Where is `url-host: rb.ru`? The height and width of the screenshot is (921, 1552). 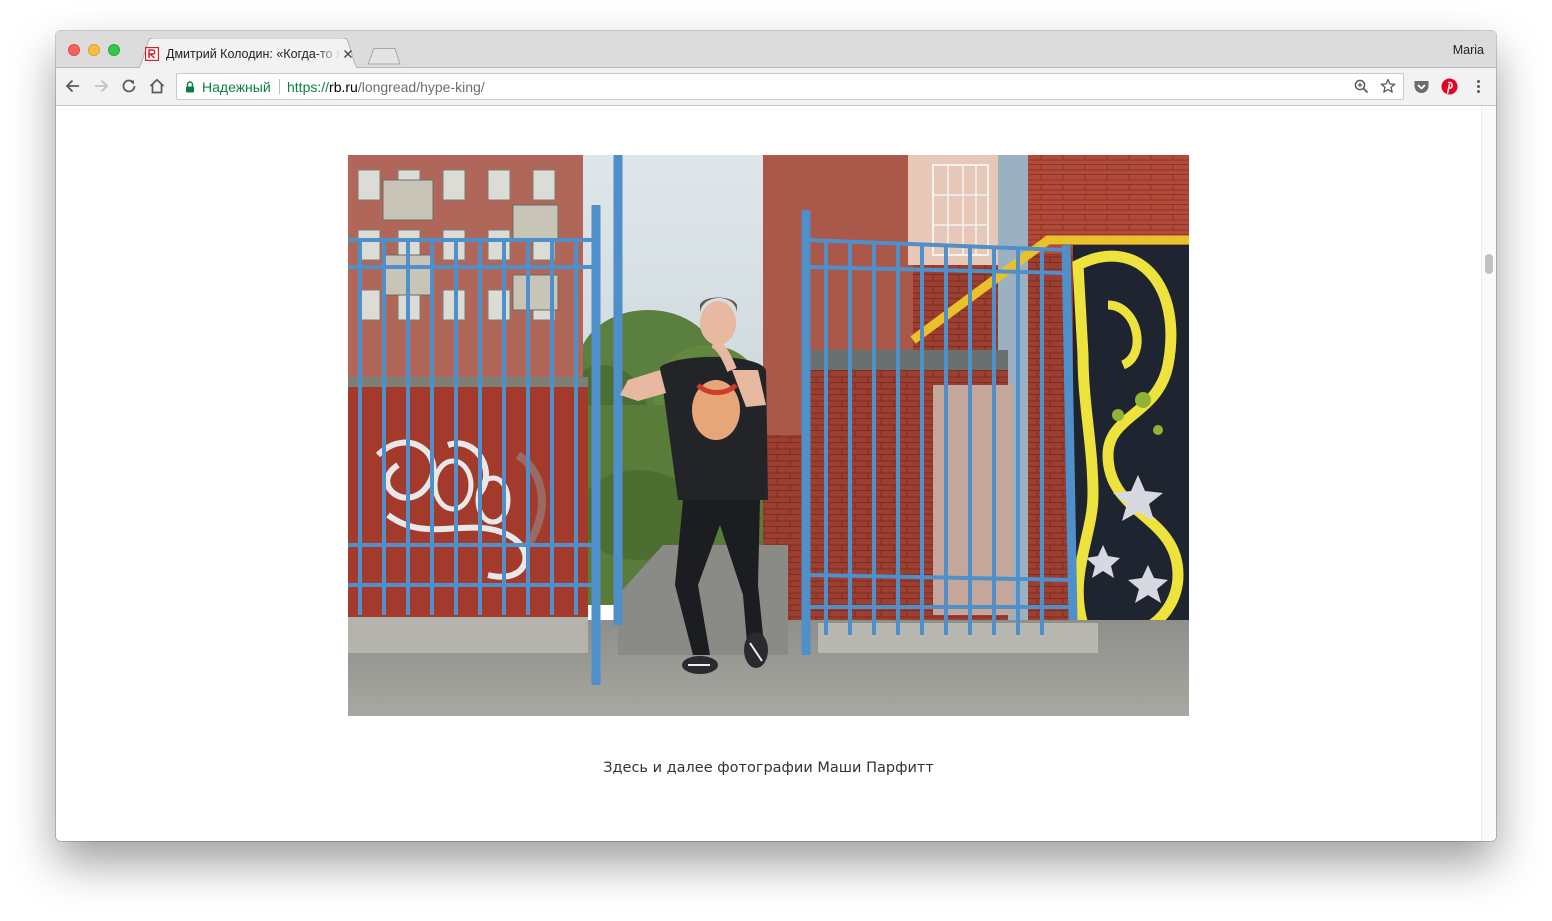
url-host: rb.ru is located at coordinates (343, 87).